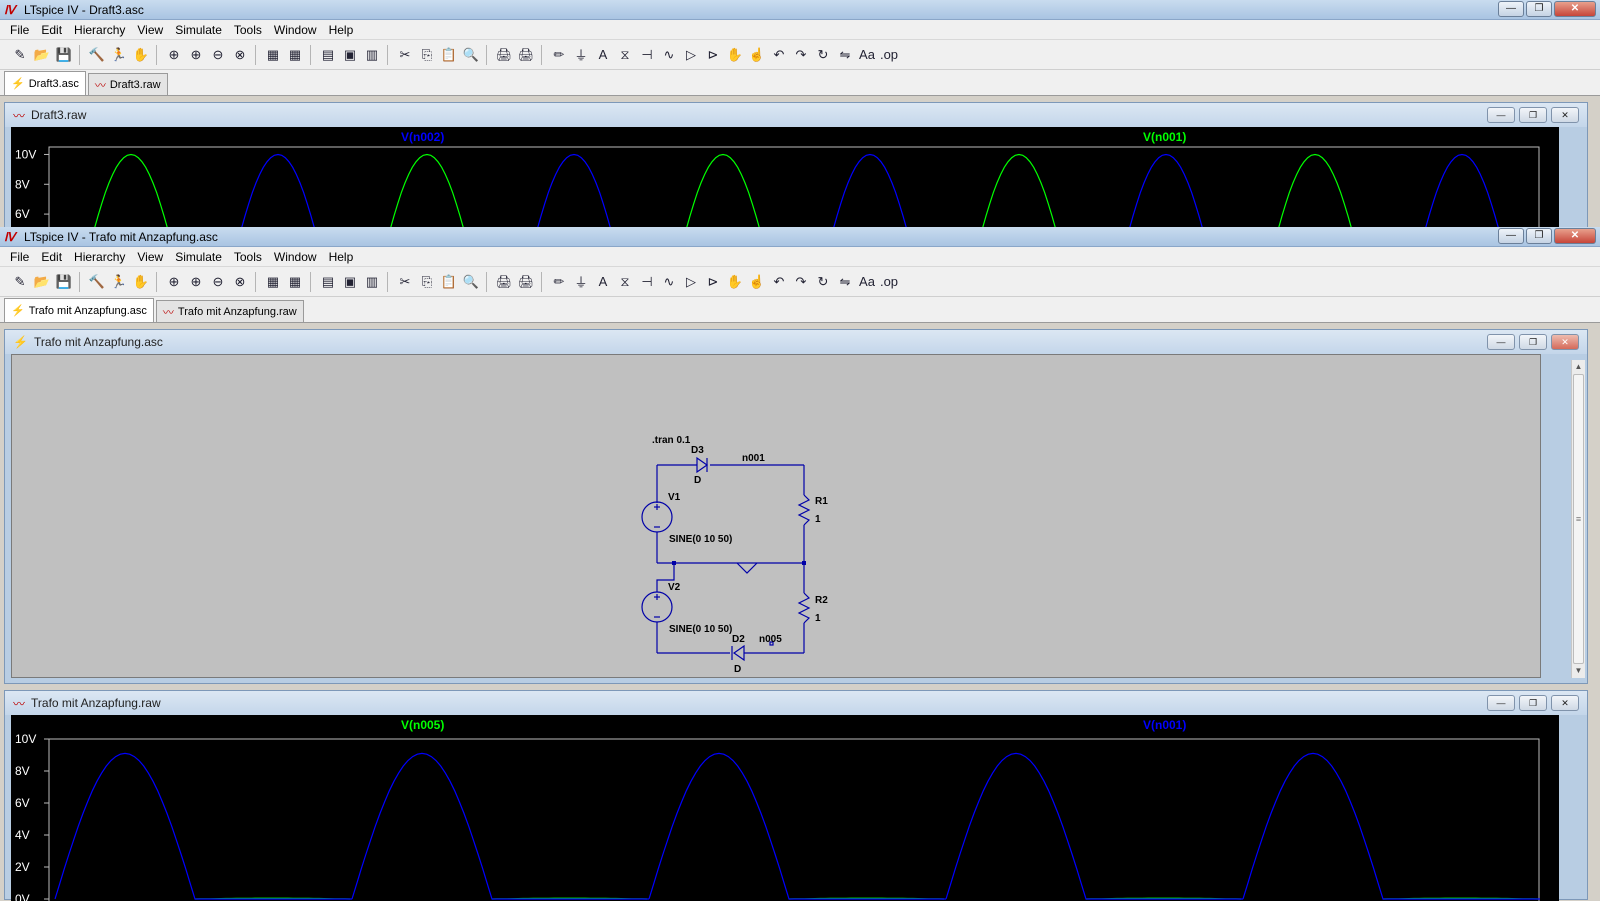 The height and width of the screenshot is (901, 1600). What do you see at coordinates (1578, 367) in the screenshot?
I see `scroll-up-icon: ▲` at bounding box center [1578, 367].